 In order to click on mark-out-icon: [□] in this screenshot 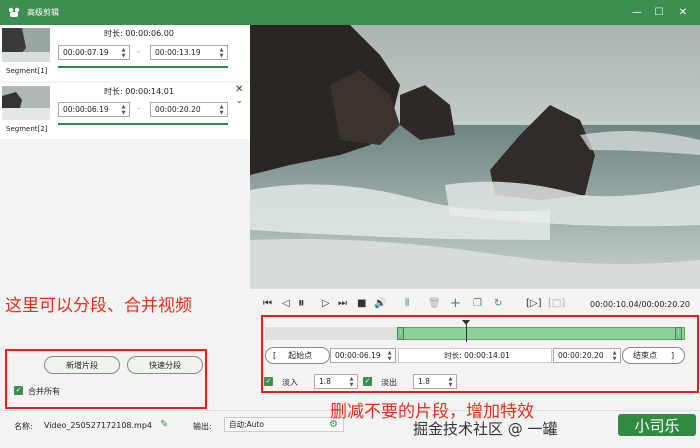, I will do `click(556, 303)`.